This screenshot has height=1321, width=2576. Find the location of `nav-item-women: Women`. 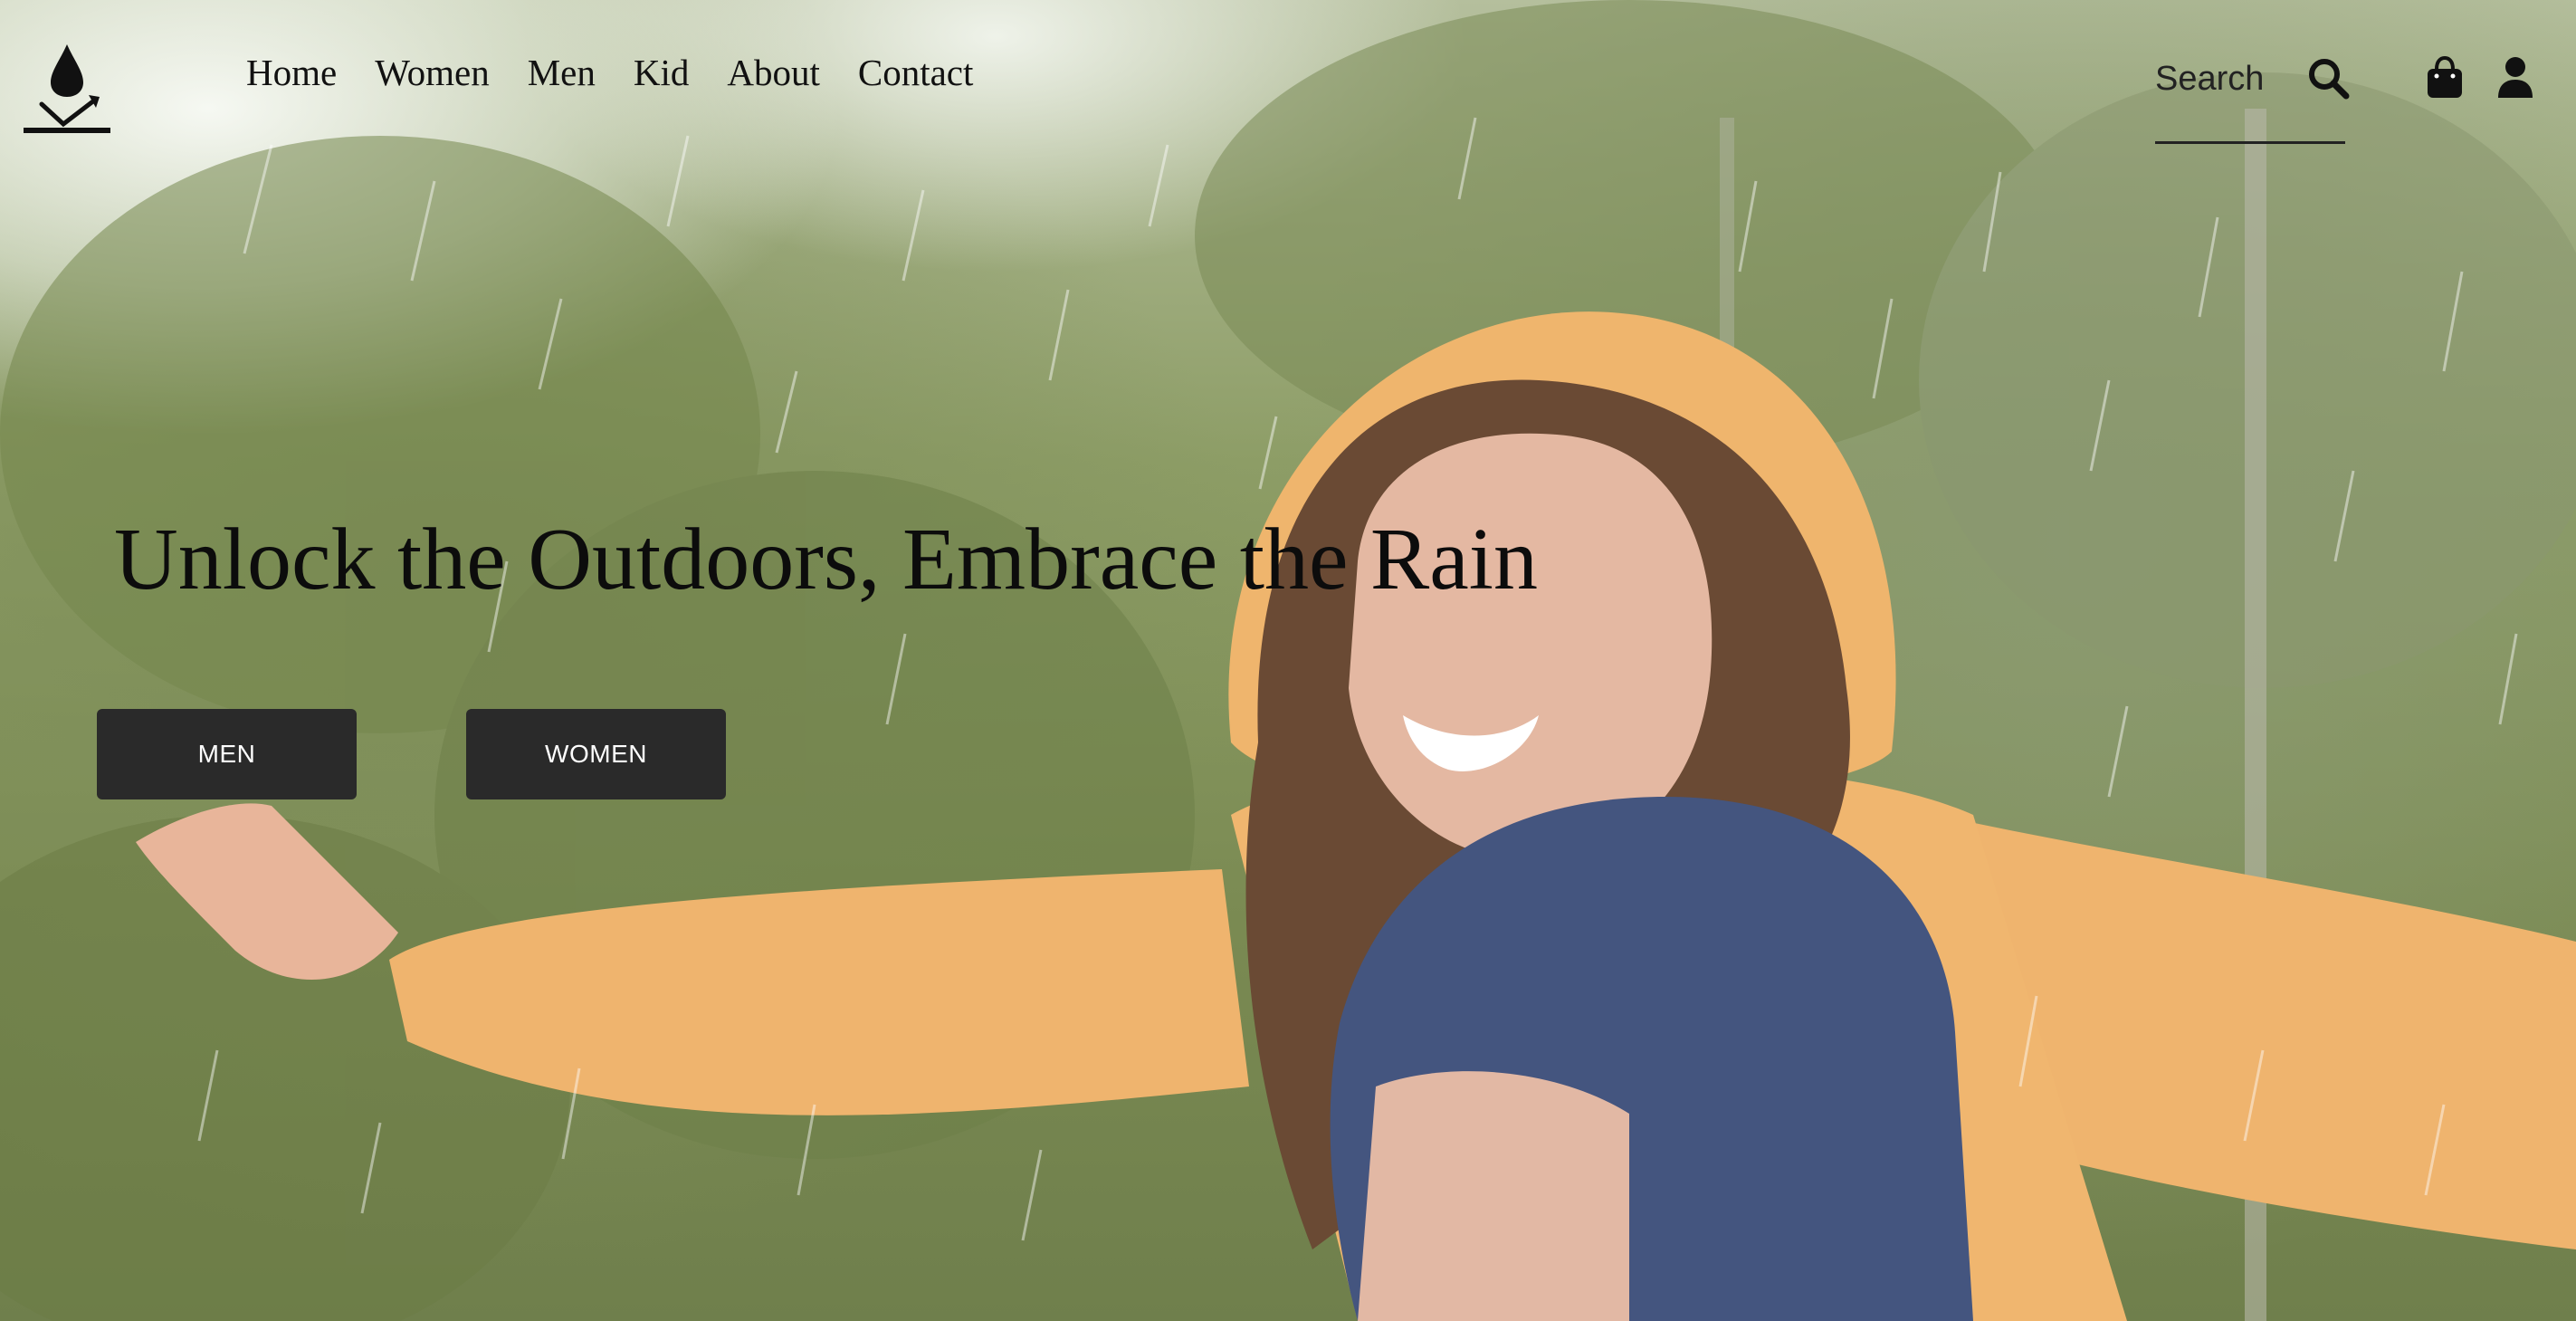

nav-item-women: Women is located at coordinates (433, 72).